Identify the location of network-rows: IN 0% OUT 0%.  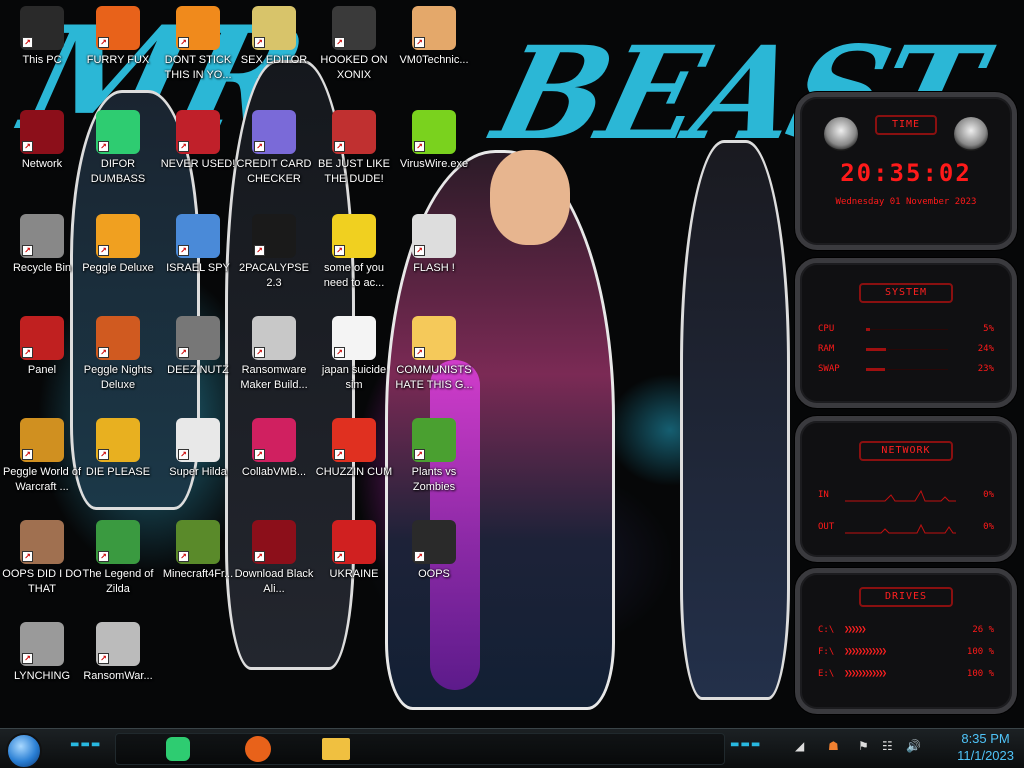
(906, 511).